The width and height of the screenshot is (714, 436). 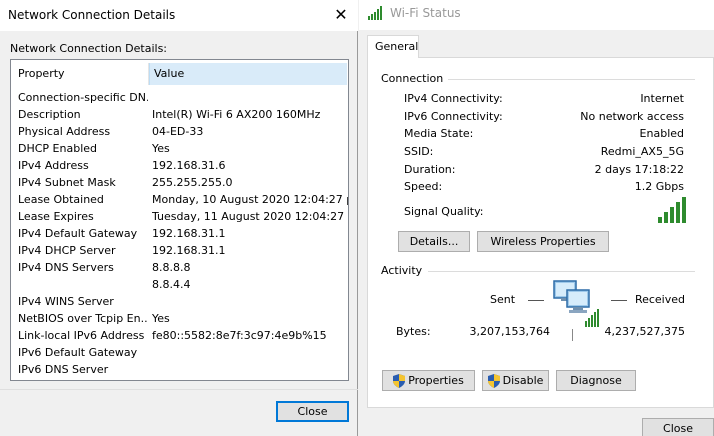 I want to click on column-header-property: Property, so click(x=81, y=74).